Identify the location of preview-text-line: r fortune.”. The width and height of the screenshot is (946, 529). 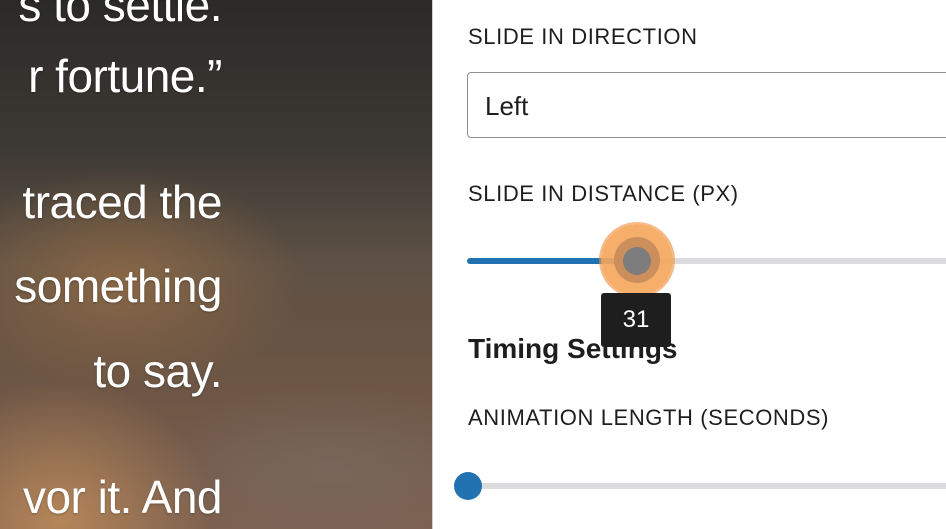
(125, 76).